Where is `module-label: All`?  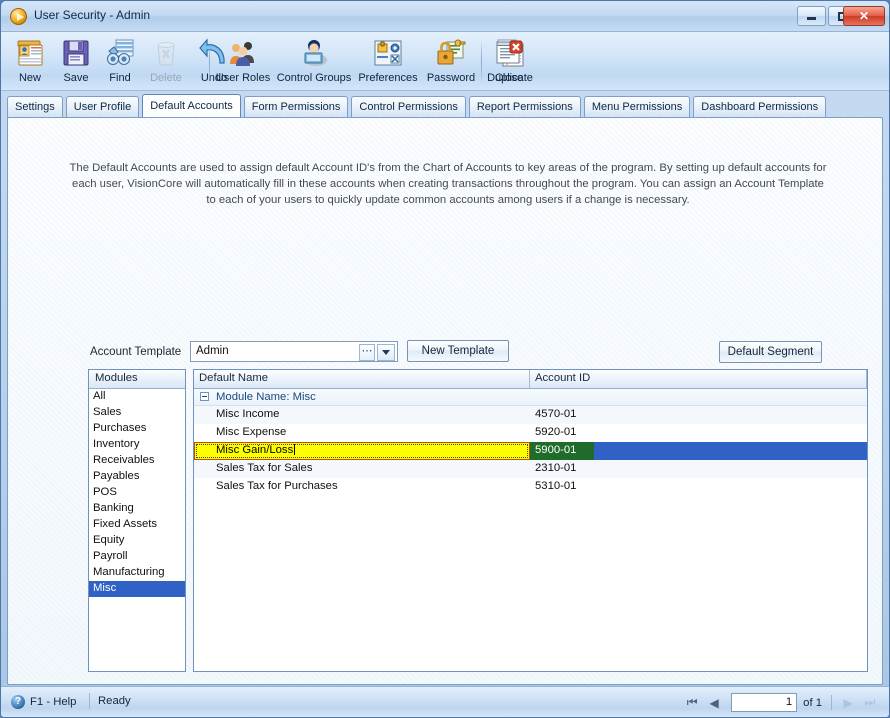
module-label: All is located at coordinates (99, 396).